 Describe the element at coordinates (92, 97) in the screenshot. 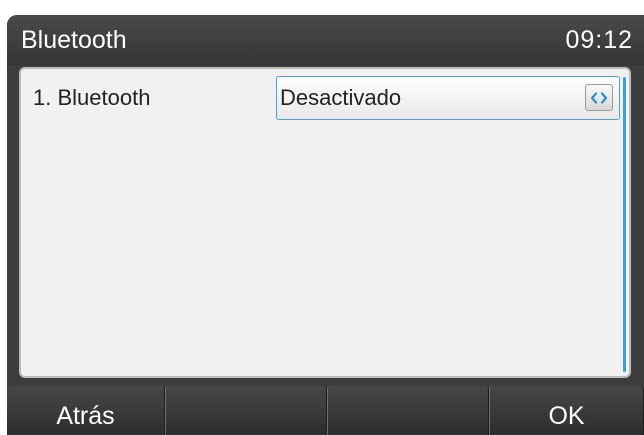

I see `bluetooth-setting-label: 1. Bluetooth` at that location.